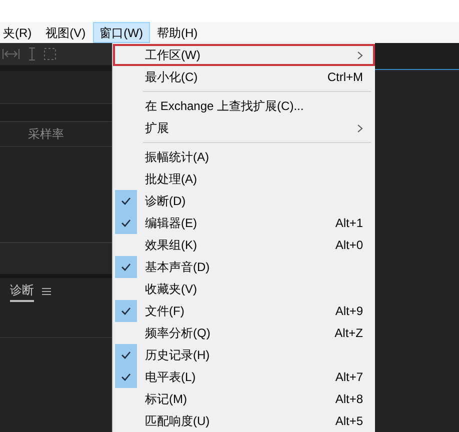 The width and height of the screenshot is (459, 432). I want to click on panel-tab: 诊断, so click(22, 291).